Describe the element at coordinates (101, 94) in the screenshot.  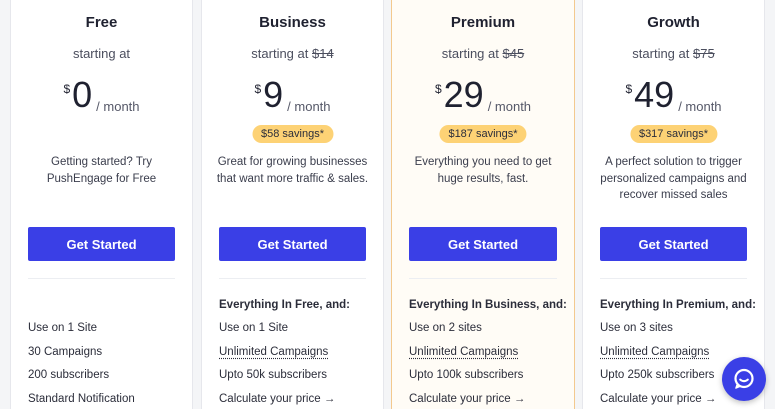
I see `plan-price: $ 0 / month` at that location.